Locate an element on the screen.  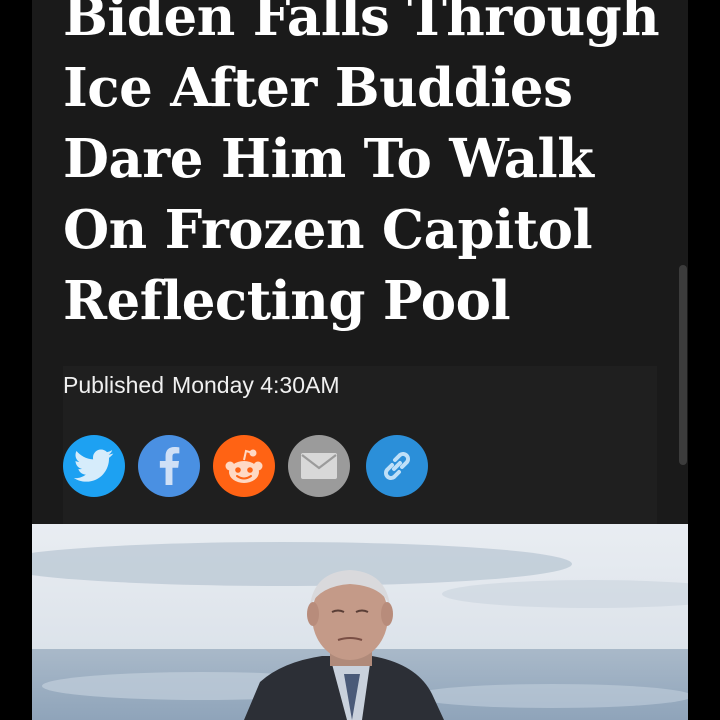
reddit-alien-icon is located at coordinates (244, 466).